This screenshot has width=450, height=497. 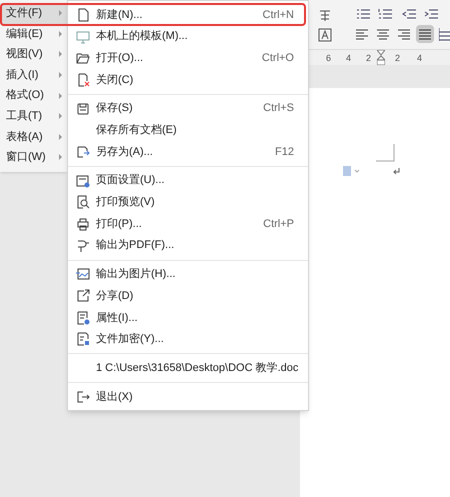 What do you see at coordinates (431, 14) in the screenshot?
I see `increase-indent-icon` at bounding box center [431, 14].